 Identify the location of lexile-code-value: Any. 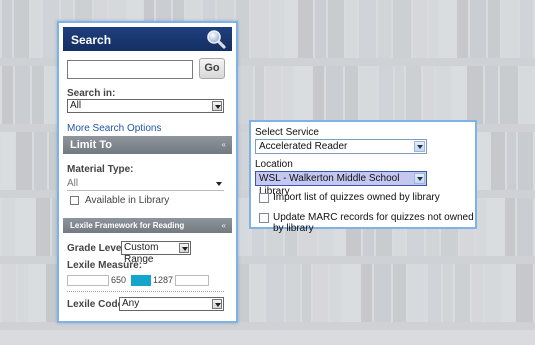
(131, 303).